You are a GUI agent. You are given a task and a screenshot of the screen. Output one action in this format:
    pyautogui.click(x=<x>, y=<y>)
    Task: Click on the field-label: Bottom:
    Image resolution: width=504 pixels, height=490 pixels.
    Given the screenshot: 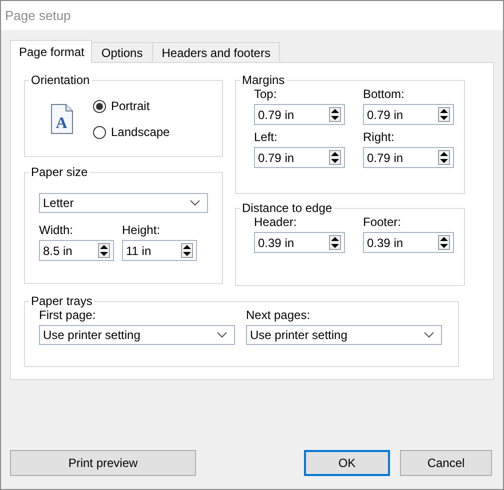 What is the action you would take?
    pyautogui.click(x=384, y=94)
    